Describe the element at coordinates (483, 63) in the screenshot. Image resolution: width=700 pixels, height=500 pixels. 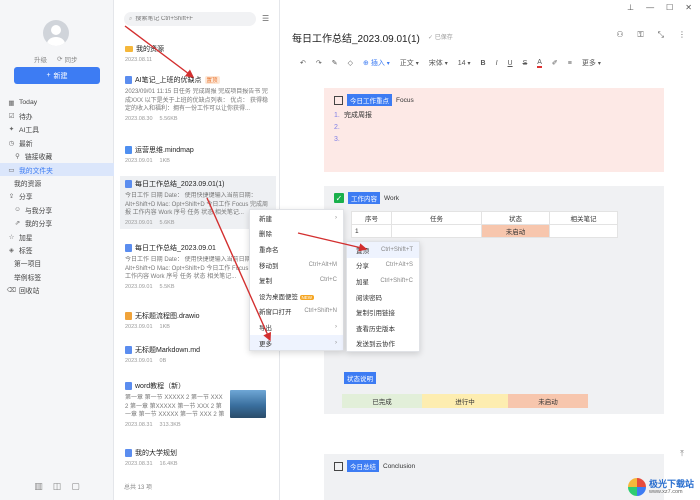
I see `bold-icon: B` at that location.